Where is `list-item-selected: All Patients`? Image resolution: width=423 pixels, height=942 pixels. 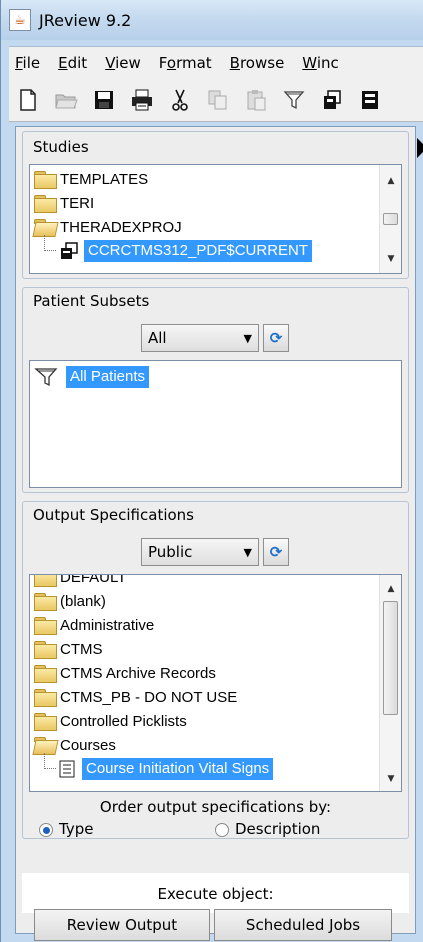
list-item-selected: All Patients is located at coordinates (92, 377).